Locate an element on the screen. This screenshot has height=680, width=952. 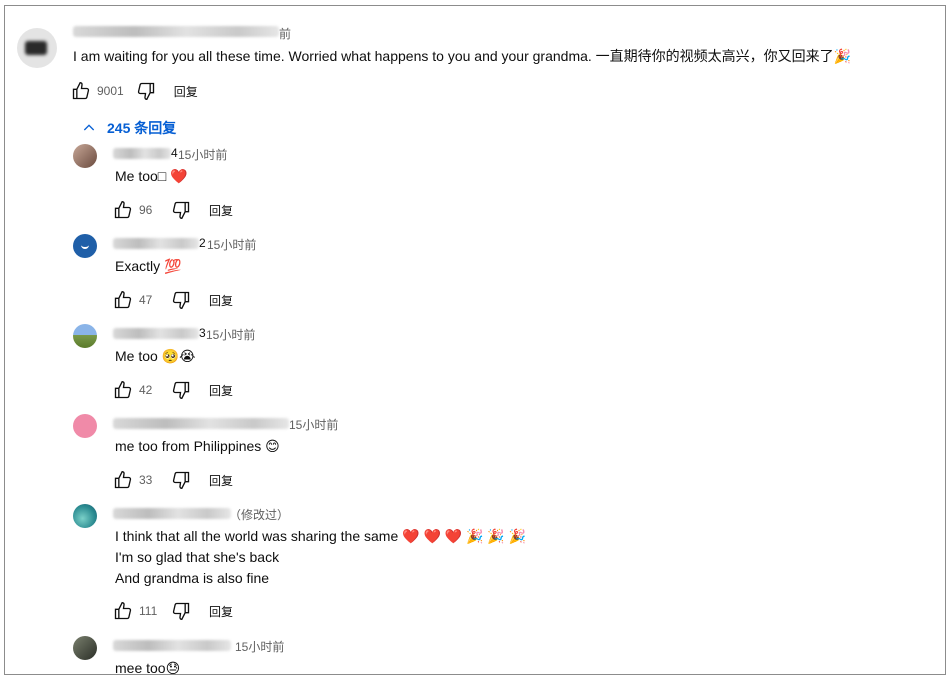
comment-text: Me too□ ❤️ is located at coordinates (151, 176).